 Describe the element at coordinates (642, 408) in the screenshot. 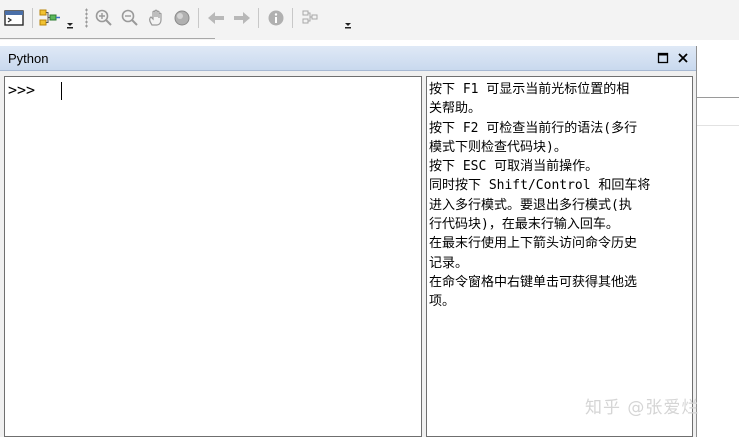

I see `watermark: 知乎 @张爱烂` at that location.